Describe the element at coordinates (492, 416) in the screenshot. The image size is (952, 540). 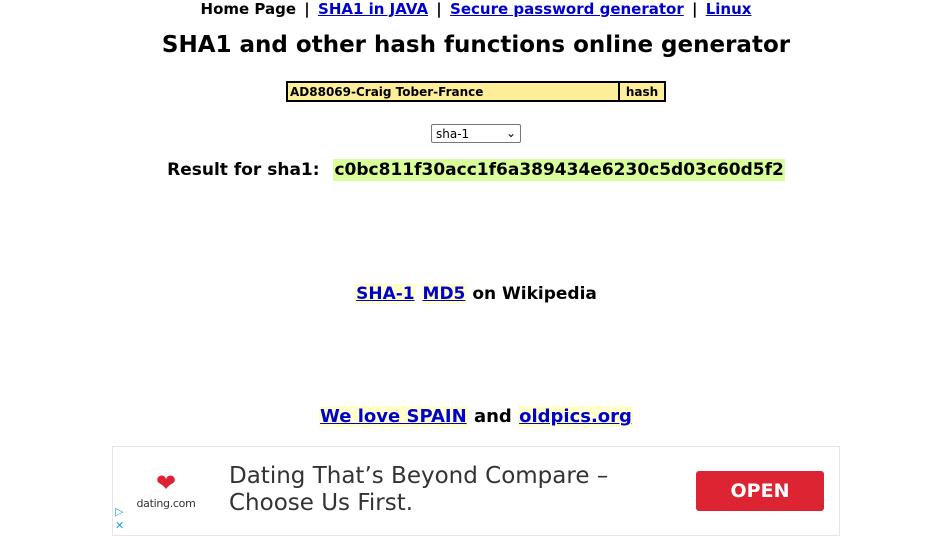
I see `promo-and: and` at that location.